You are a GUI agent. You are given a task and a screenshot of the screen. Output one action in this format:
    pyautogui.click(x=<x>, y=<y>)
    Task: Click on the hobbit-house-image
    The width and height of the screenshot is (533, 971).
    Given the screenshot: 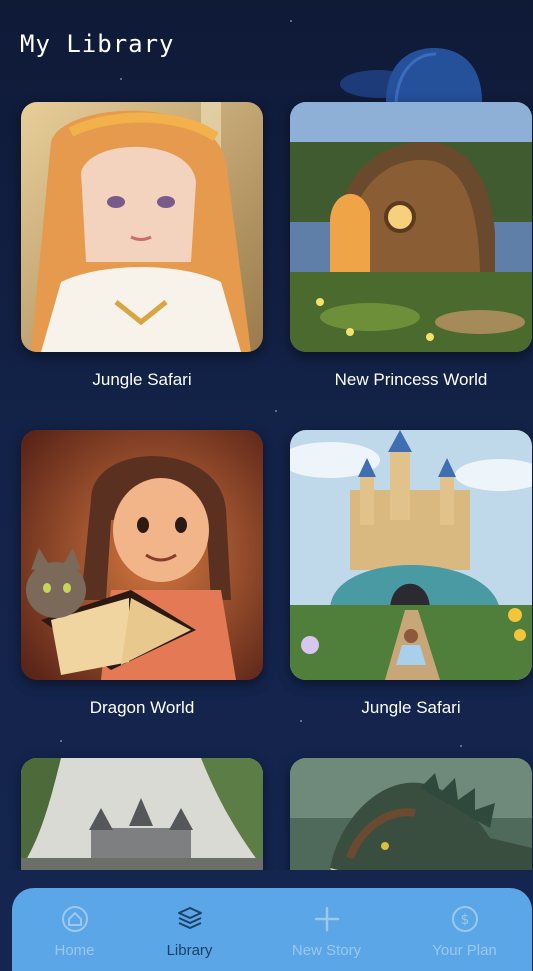 What is the action you would take?
    pyautogui.click(x=411, y=227)
    